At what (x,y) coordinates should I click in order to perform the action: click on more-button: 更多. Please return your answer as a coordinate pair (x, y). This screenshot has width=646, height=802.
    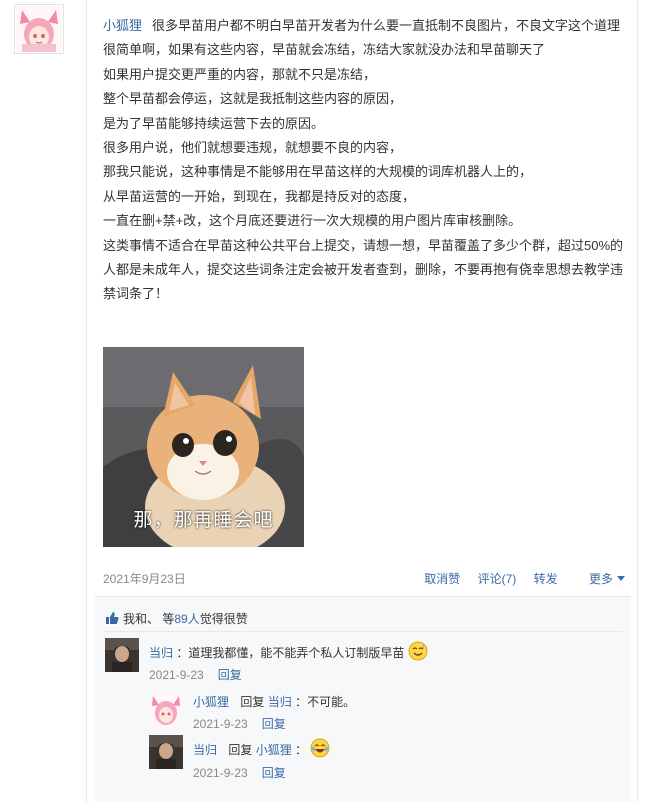
    Looking at the image, I should click on (600, 579).